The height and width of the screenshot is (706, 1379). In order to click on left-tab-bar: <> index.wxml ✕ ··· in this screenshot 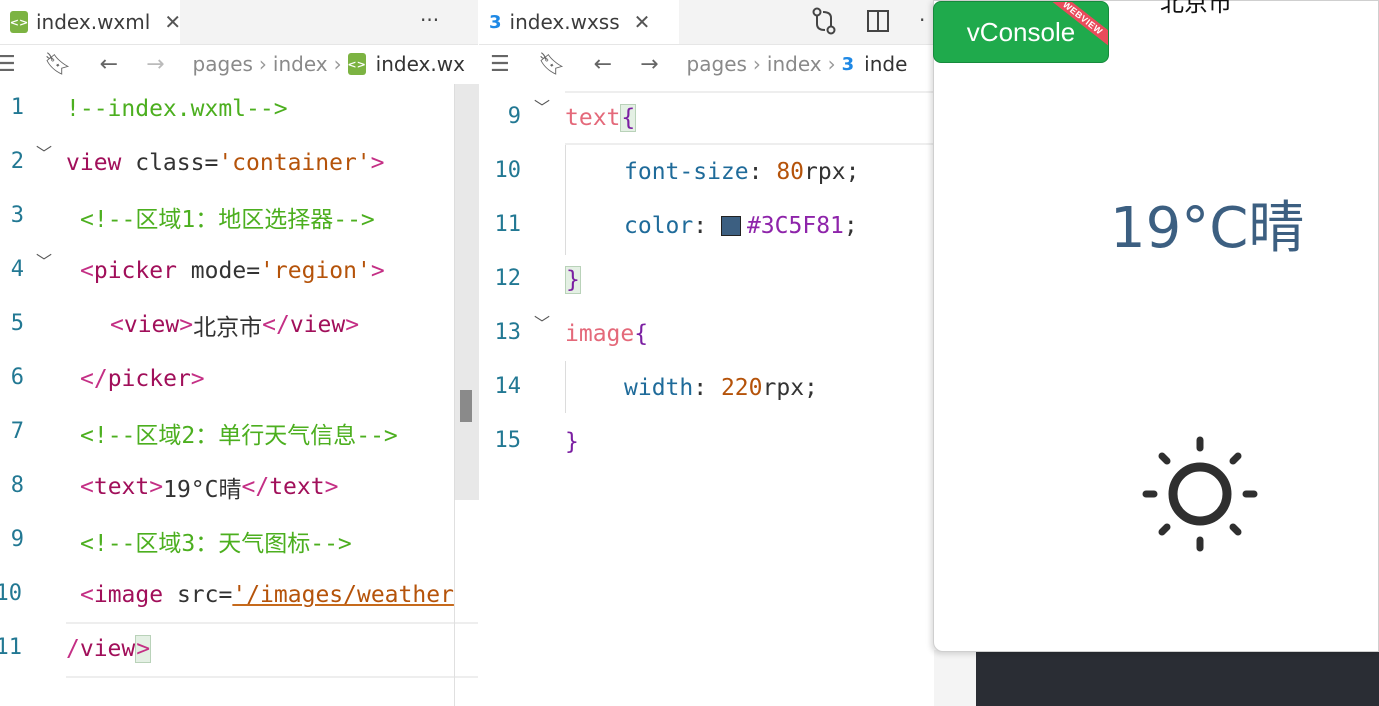, I will do `click(239, 22)`.